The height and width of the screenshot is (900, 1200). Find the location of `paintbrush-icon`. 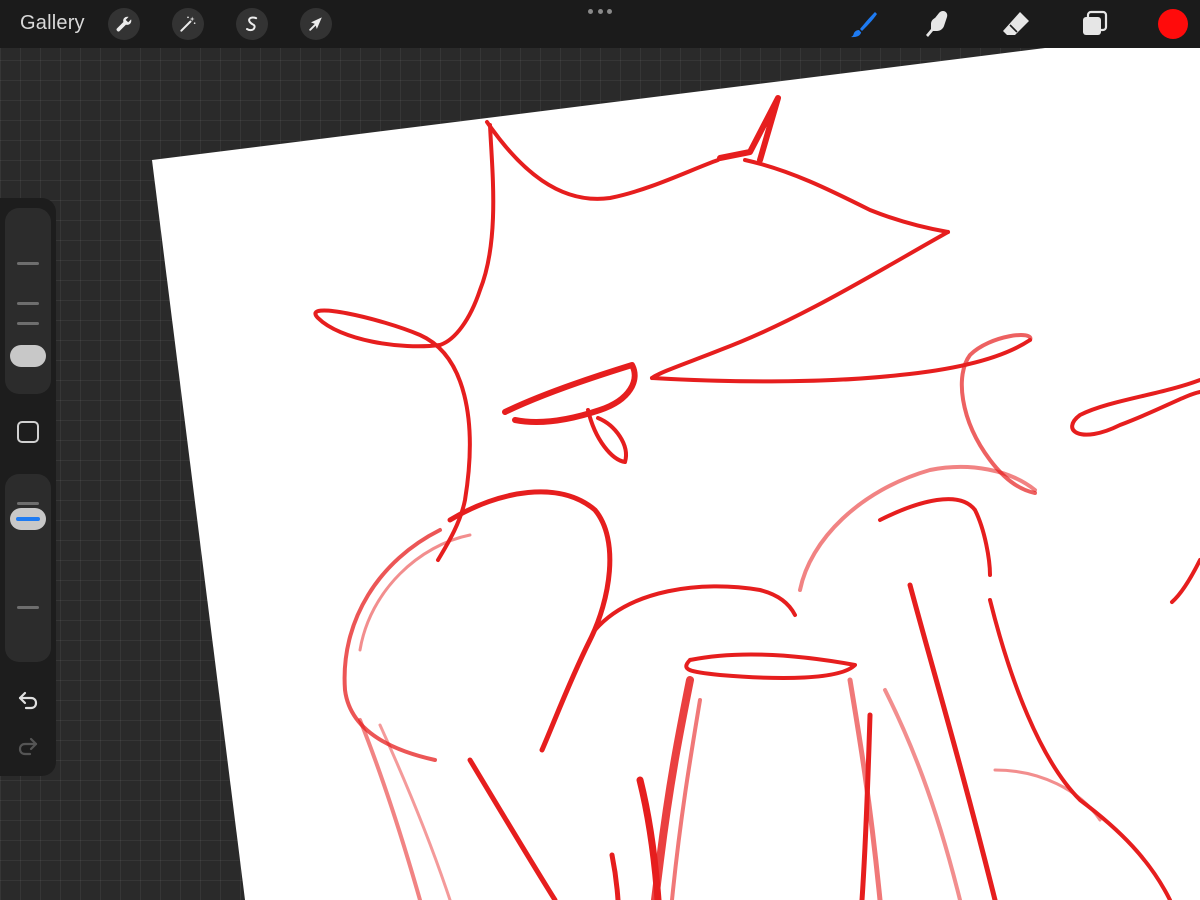

paintbrush-icon is located at coordinates (864, 25).